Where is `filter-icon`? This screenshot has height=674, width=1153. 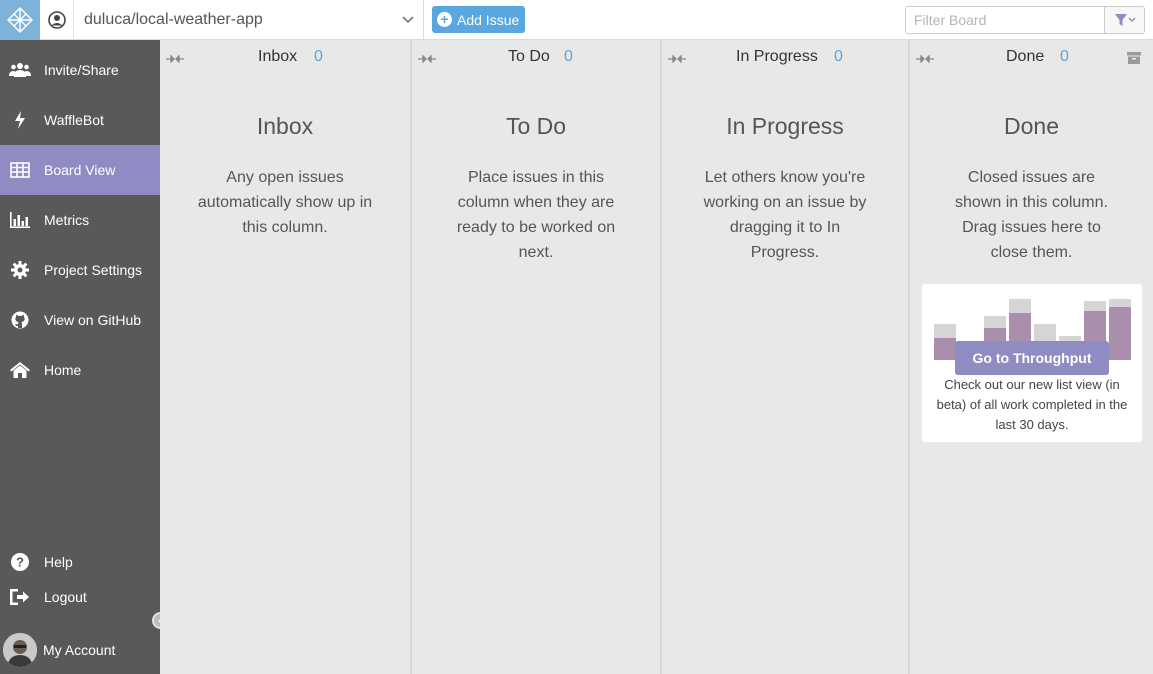
filter-icon is located at coordinates (1124, 20).